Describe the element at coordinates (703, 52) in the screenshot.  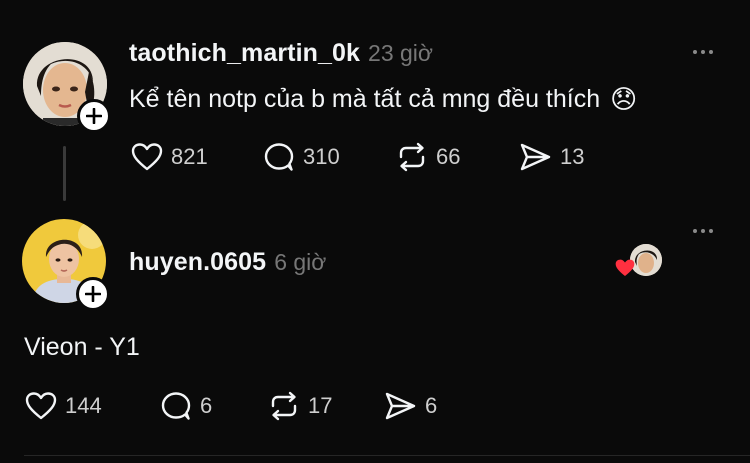
I see `more-options-button` at that location.